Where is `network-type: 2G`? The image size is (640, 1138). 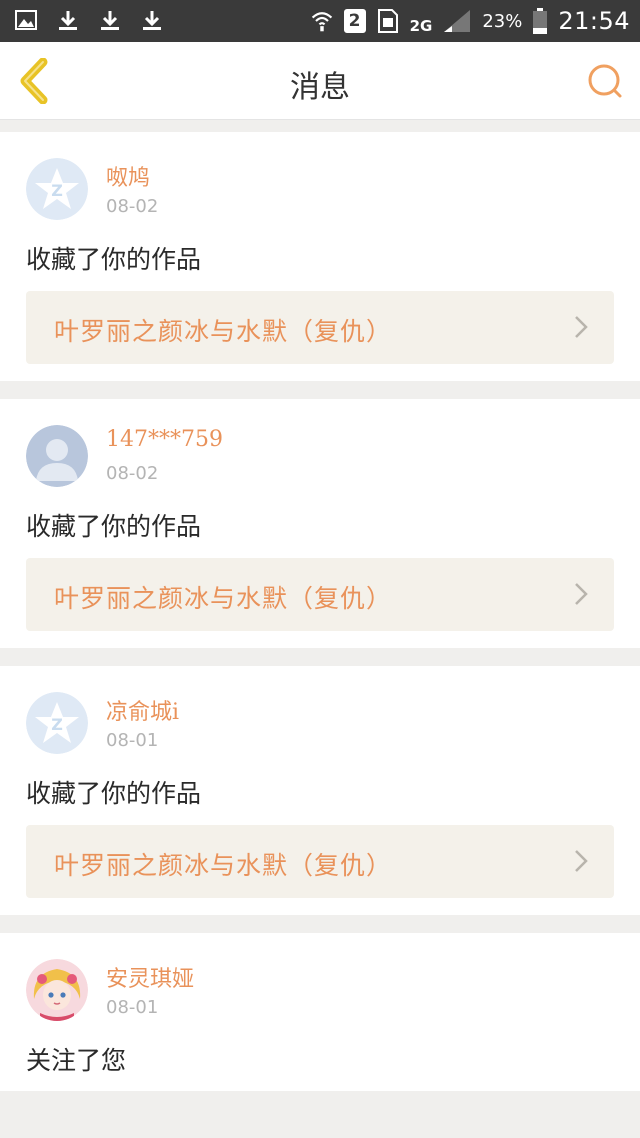
network-type: 2G is located at coordinates (421, 26).